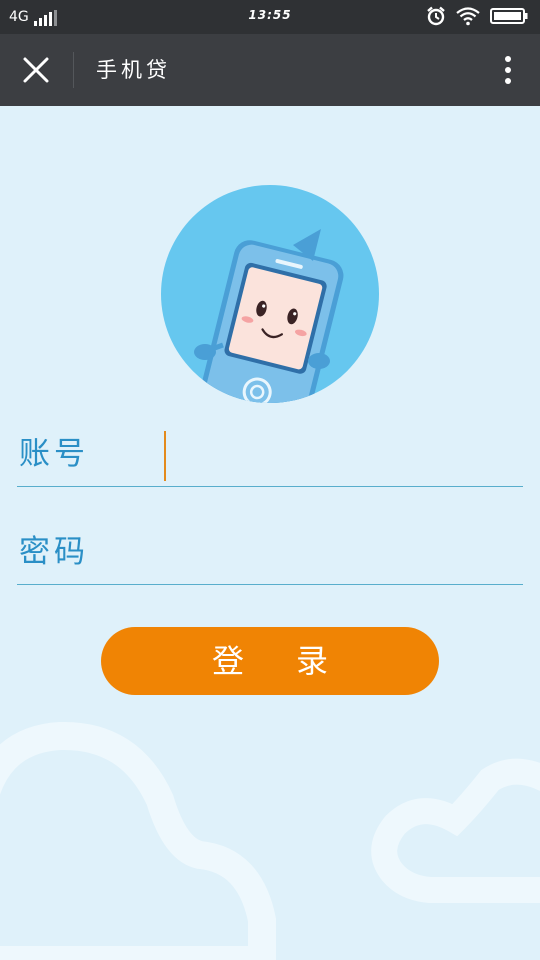 The image size is (540, 960). What do you see at coordinates (269, 316) in the screenshot?
I see `phone-mascot-icon` at bounding box center [269, 316].